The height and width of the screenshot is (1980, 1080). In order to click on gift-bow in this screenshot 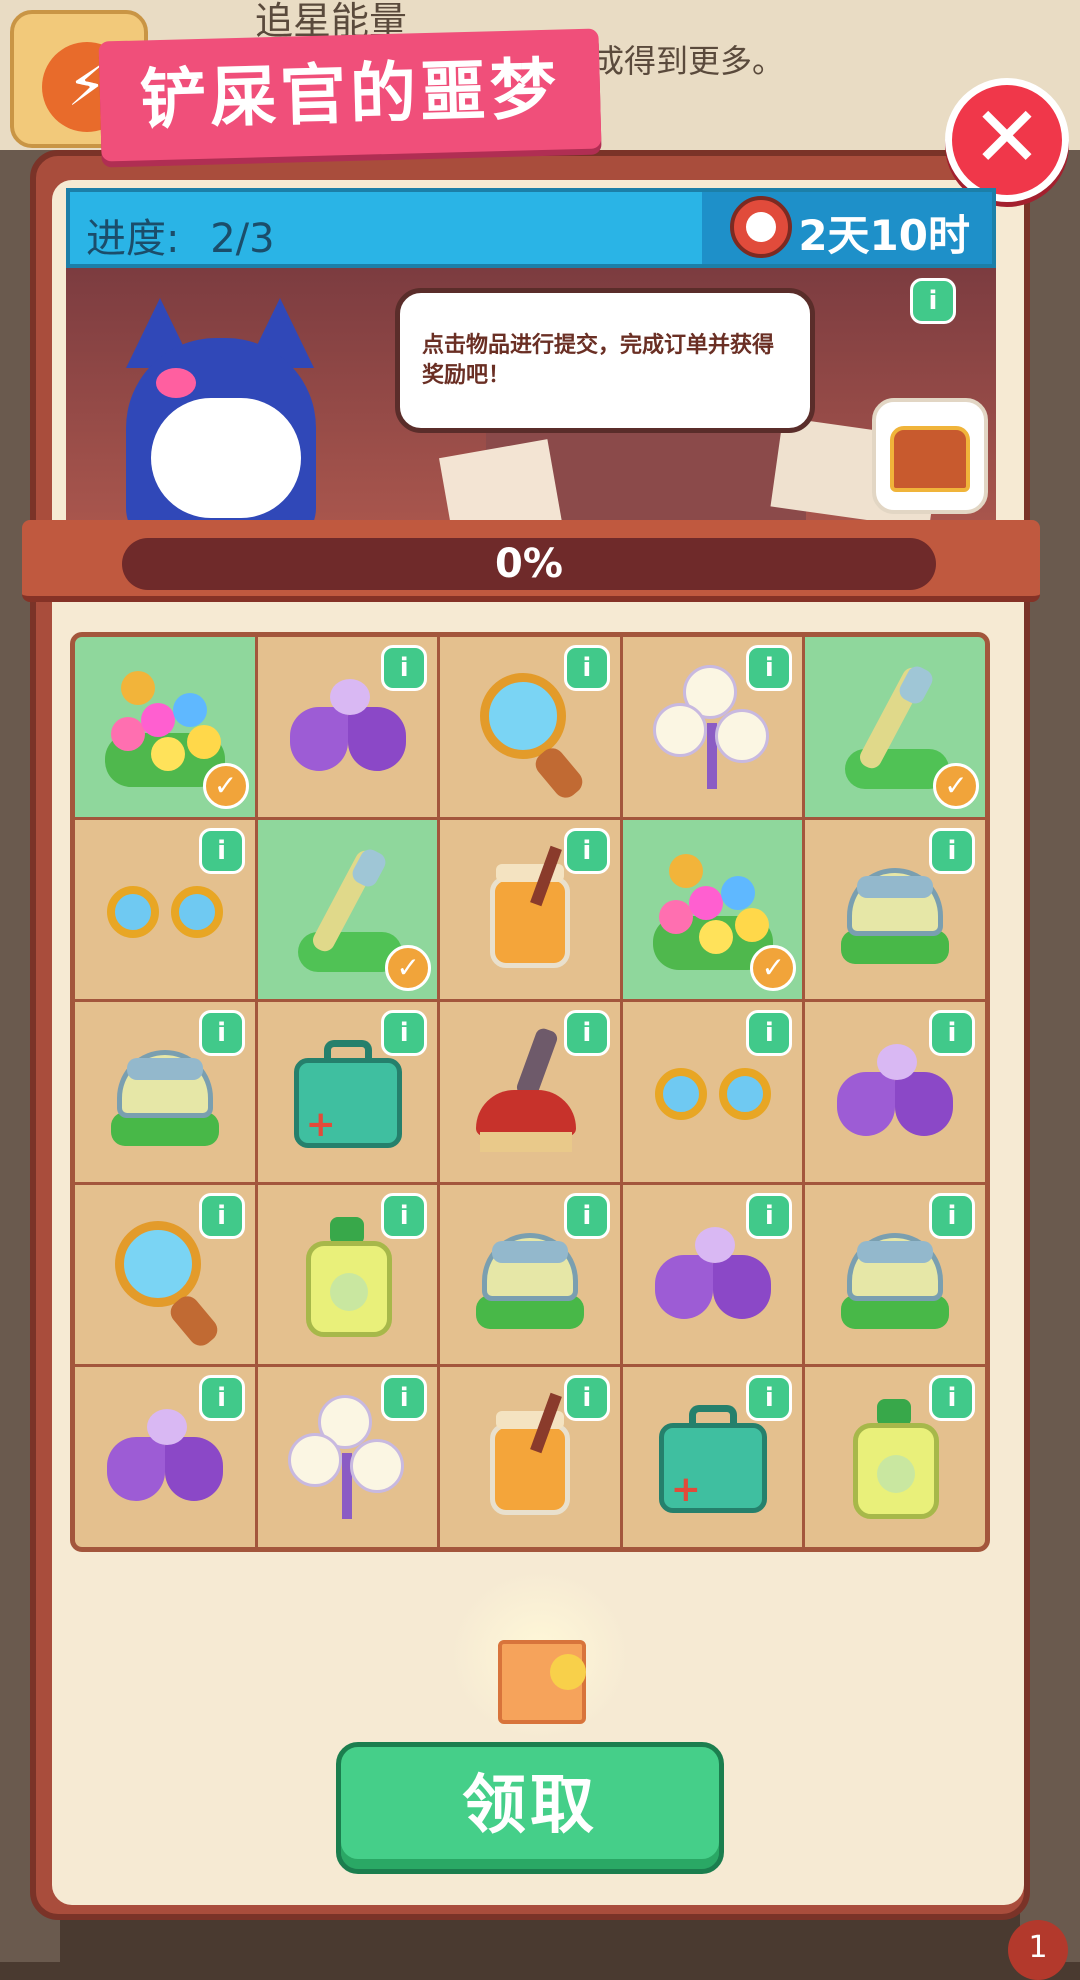, I will do `click(568, 1672)`.